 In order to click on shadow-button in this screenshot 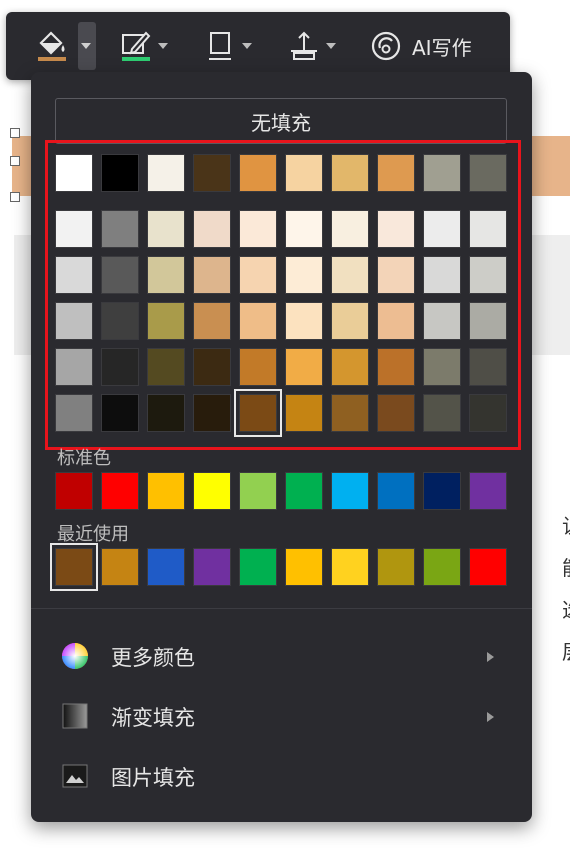, I will do `click(229, 46)`.